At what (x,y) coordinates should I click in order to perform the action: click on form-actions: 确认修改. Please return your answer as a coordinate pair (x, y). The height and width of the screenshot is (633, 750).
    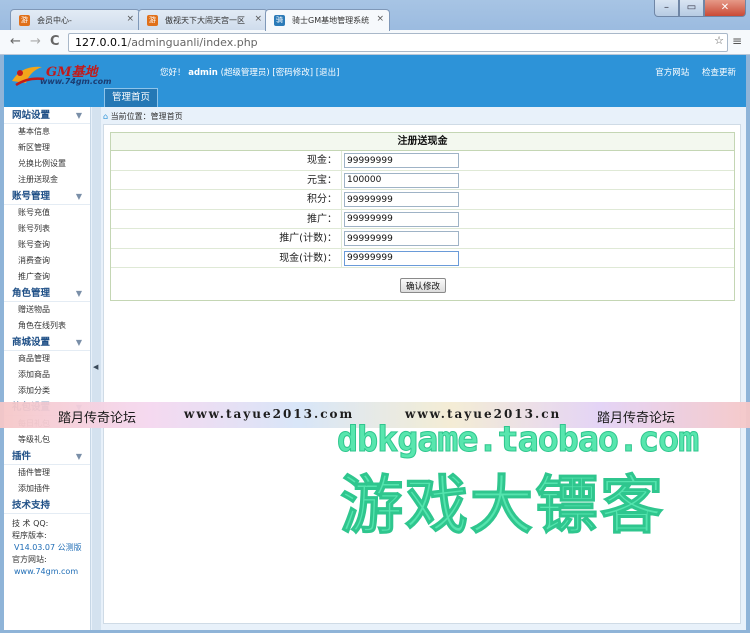
    Looking at the image, I should click on (422, 285).